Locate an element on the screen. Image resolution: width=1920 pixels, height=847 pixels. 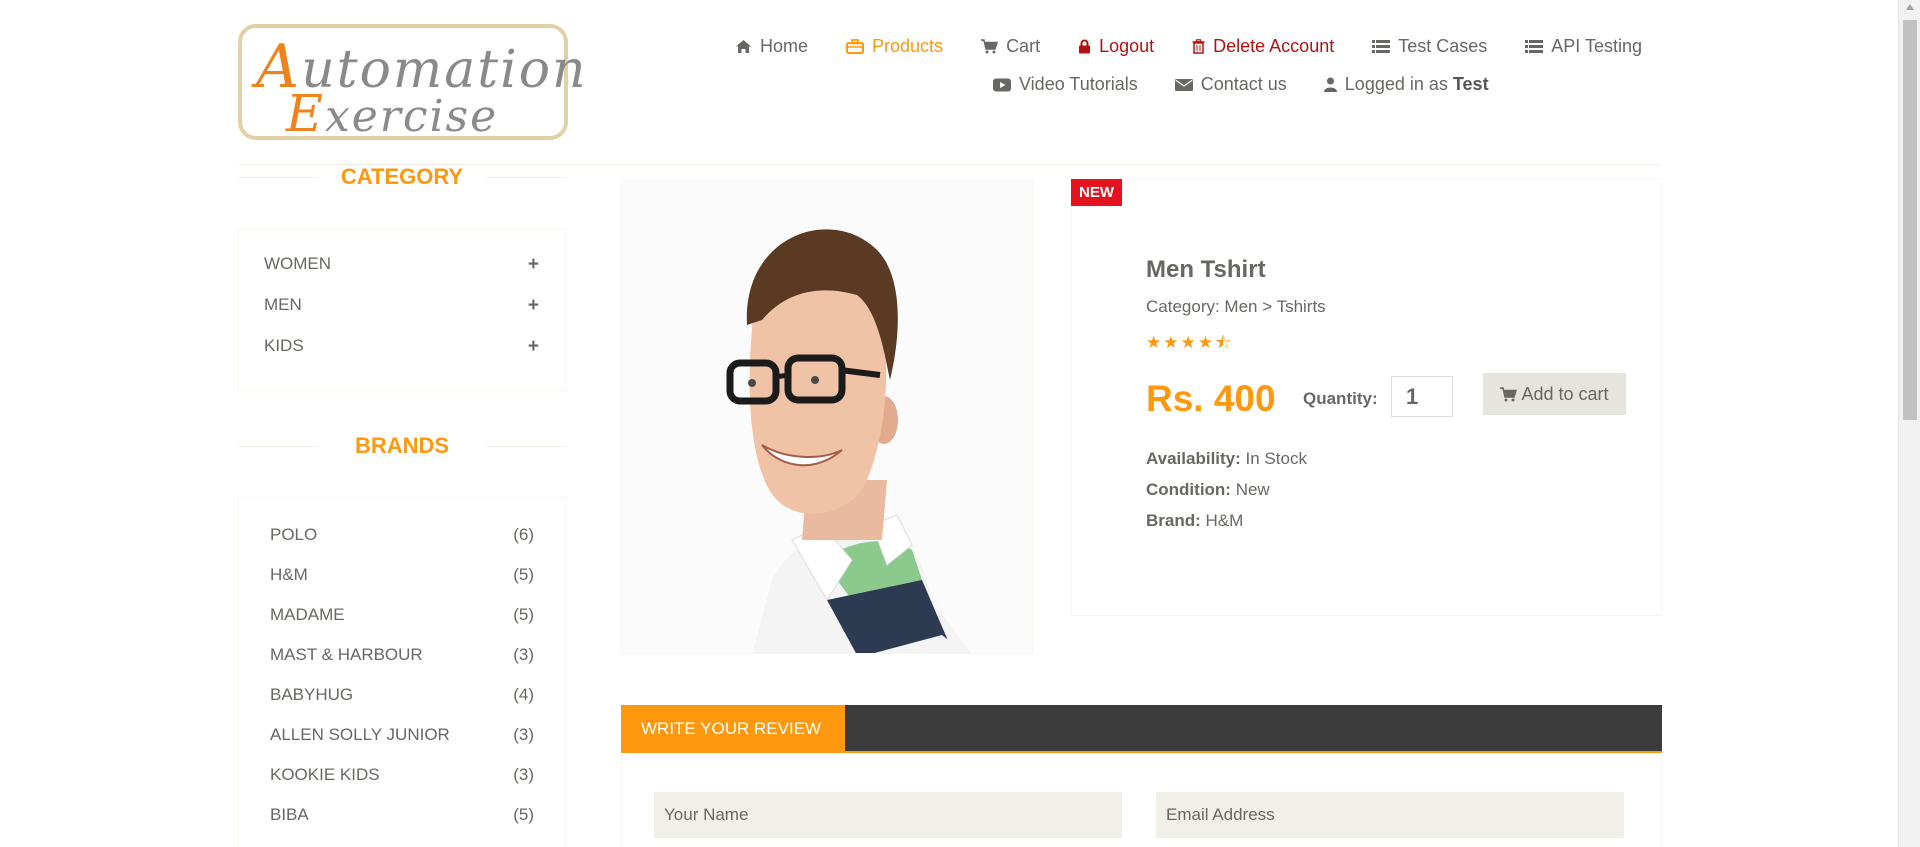
brand-item: H&M (5) is located at coordinates (402, 585).